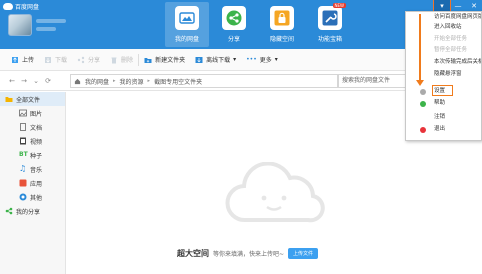 This screenshot has width=482, height=274. Describe the element at coordinates (442, 6) in the screenshot. I see `menu-dropdown-button: ▾` at that location.